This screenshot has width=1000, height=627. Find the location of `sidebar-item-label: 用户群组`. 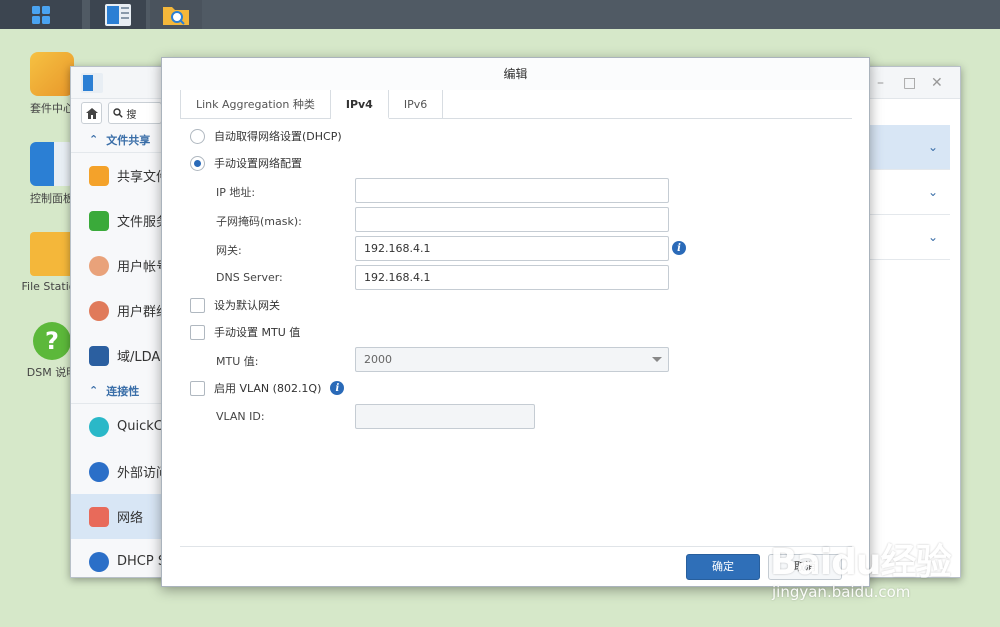

sidebar-item-label: 用户群组 is located at coordinates (139, 312).